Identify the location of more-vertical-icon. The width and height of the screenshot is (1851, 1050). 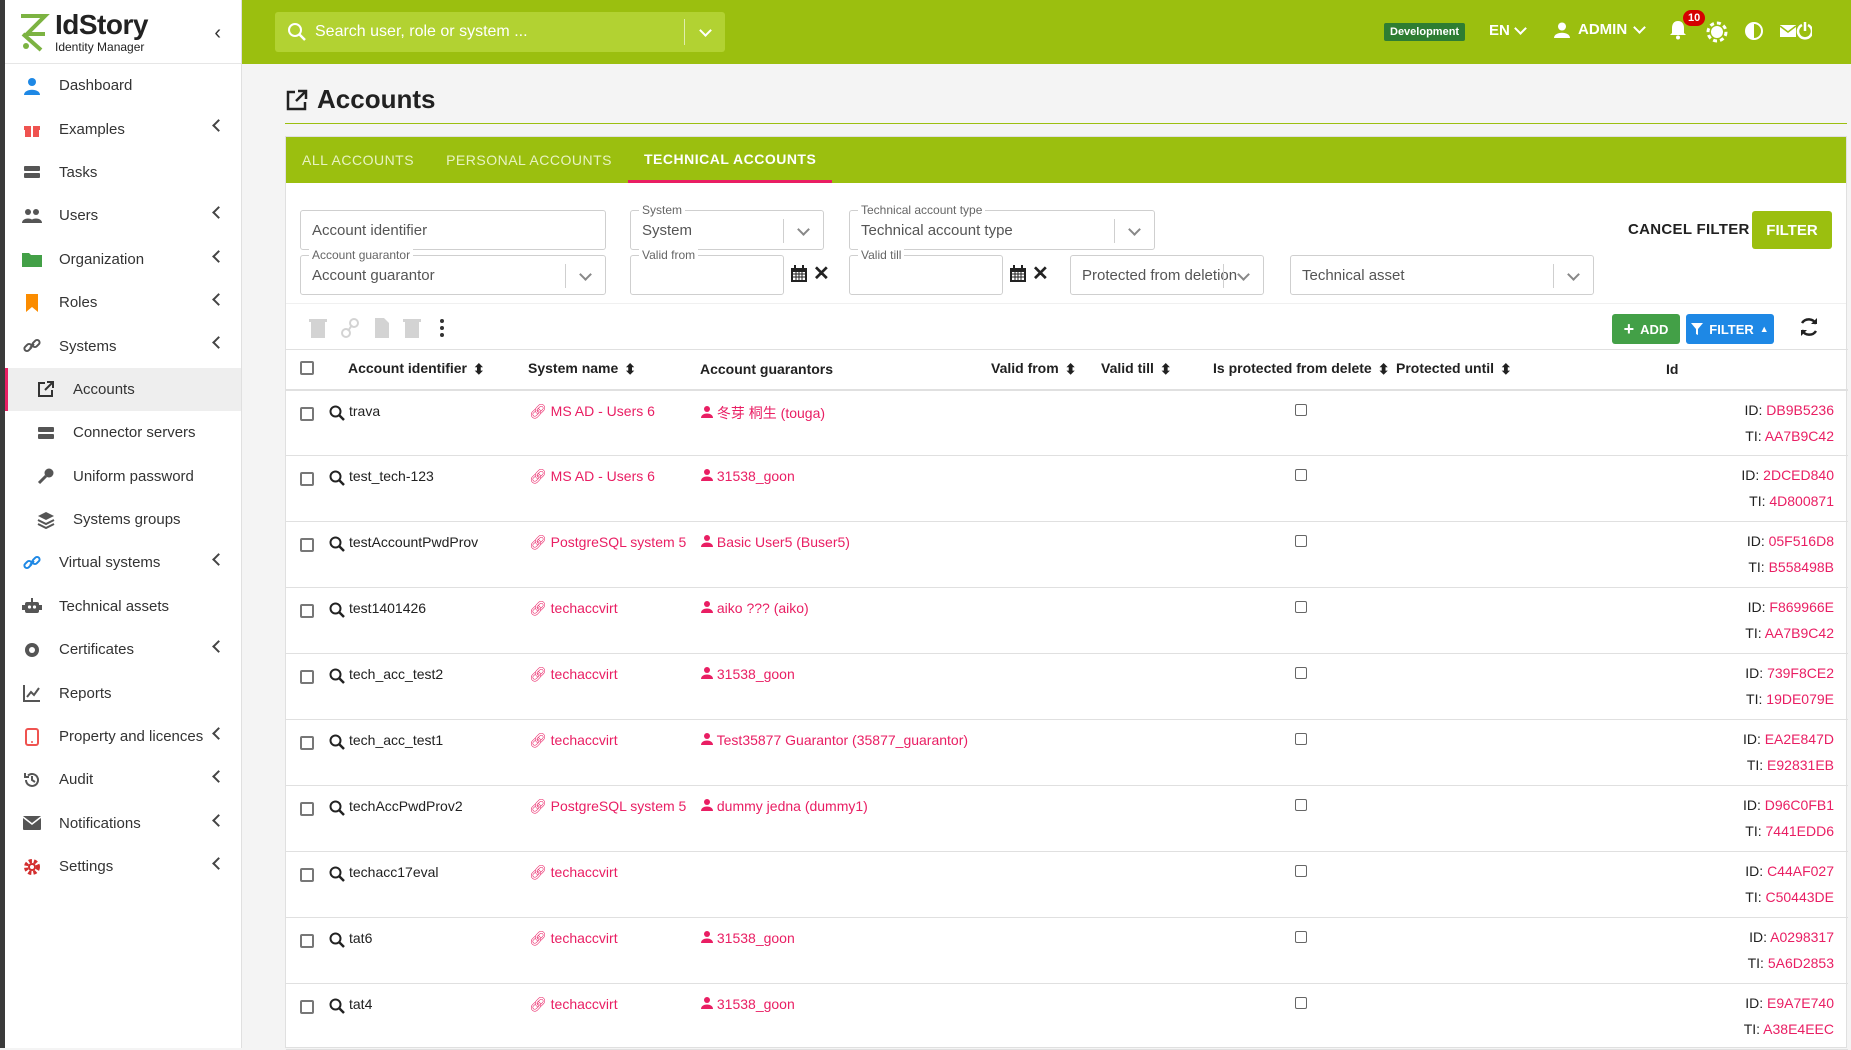
(442, 328).